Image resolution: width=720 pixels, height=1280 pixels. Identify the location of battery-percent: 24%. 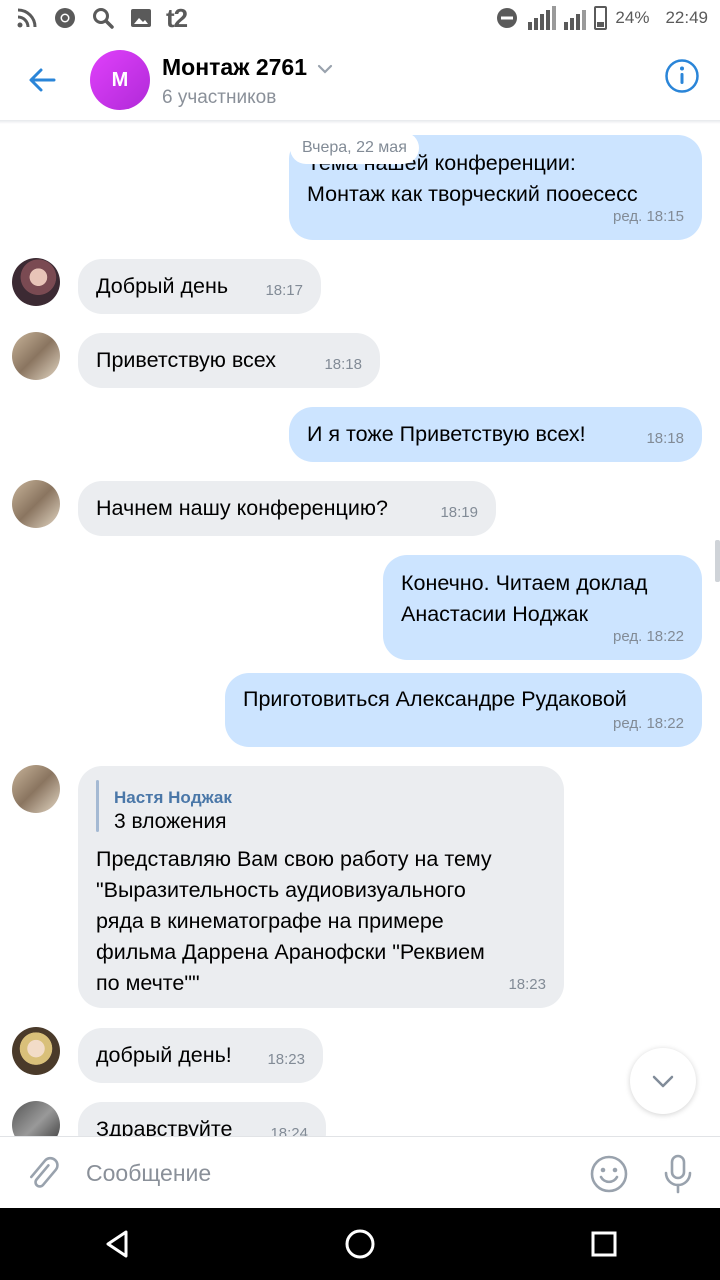
(632, 17).